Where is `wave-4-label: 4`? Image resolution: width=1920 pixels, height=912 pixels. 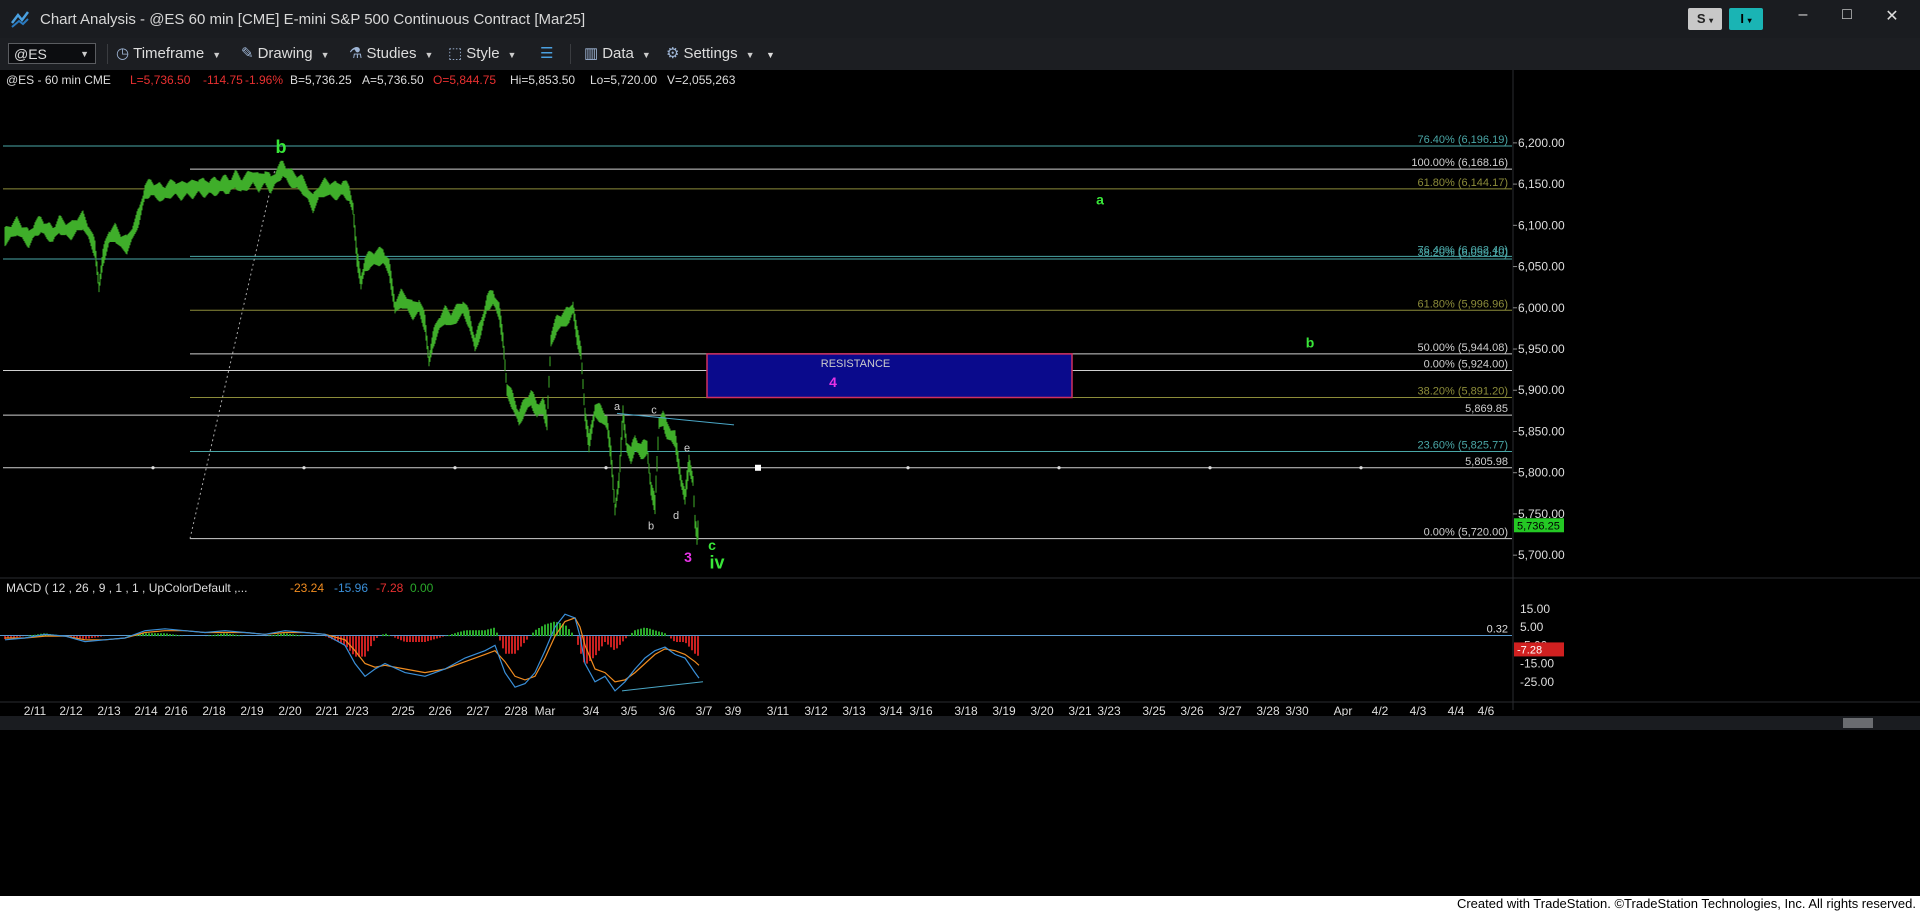
wave-4-label: 4 is located at coordinates (833, 382).